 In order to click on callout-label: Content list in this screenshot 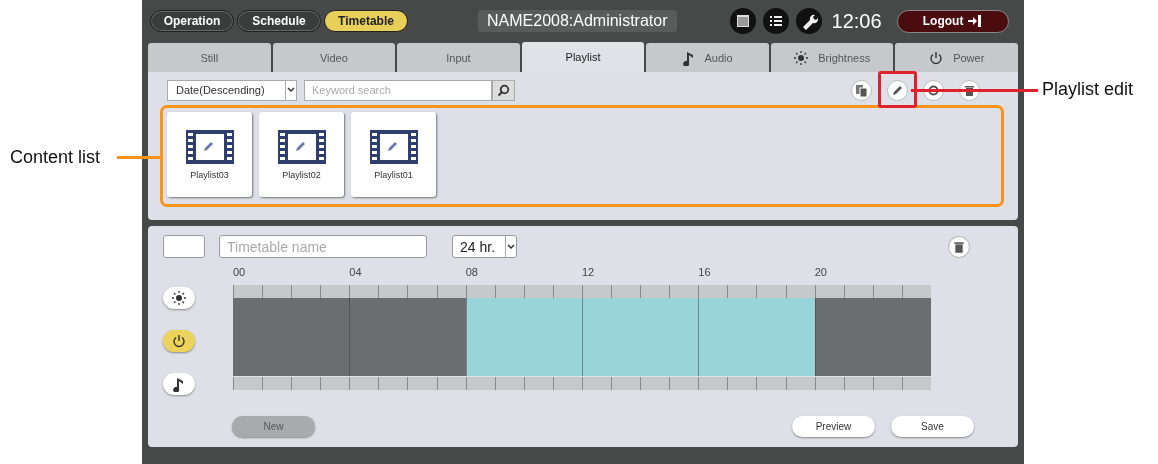, I will do `click(55, 157)`.